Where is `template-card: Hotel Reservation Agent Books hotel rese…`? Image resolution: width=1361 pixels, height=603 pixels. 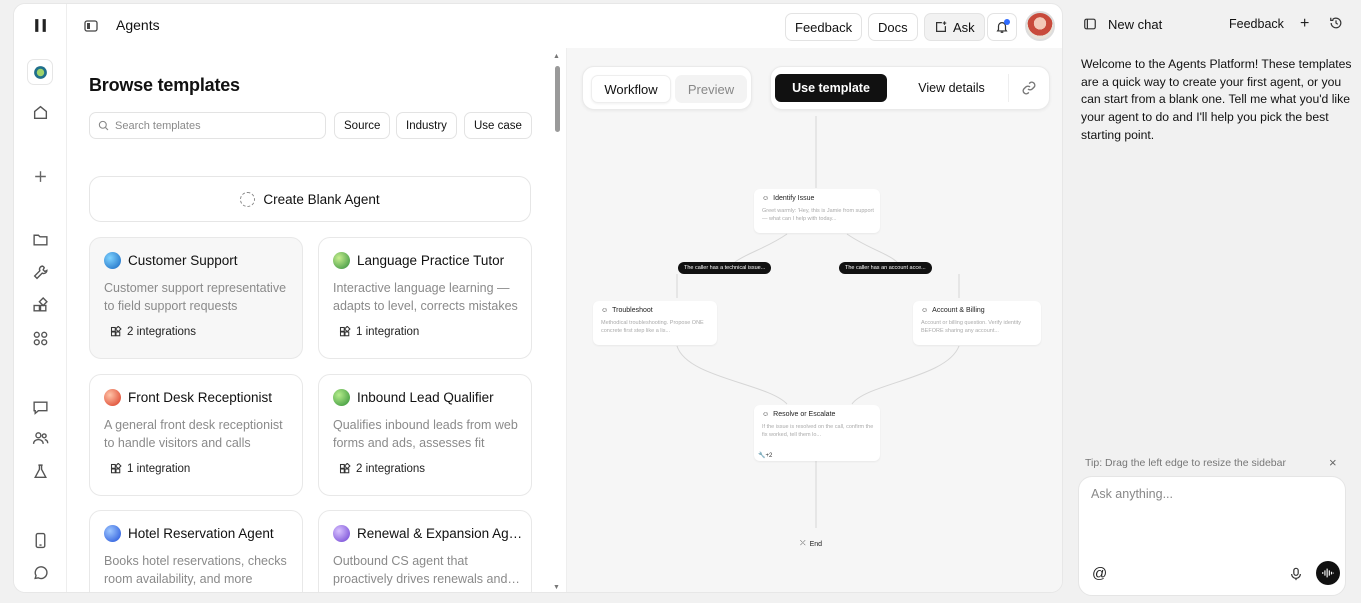 template-card: Hotel Reservation Agent Books hotel rese… is located at coordinates (196, 551).